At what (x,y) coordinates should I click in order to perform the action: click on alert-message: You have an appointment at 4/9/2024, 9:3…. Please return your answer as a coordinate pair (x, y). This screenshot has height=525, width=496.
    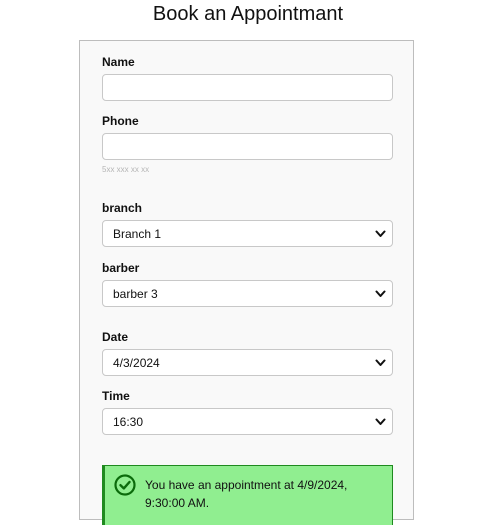
    Looking at the image, I should click on (246, 494).